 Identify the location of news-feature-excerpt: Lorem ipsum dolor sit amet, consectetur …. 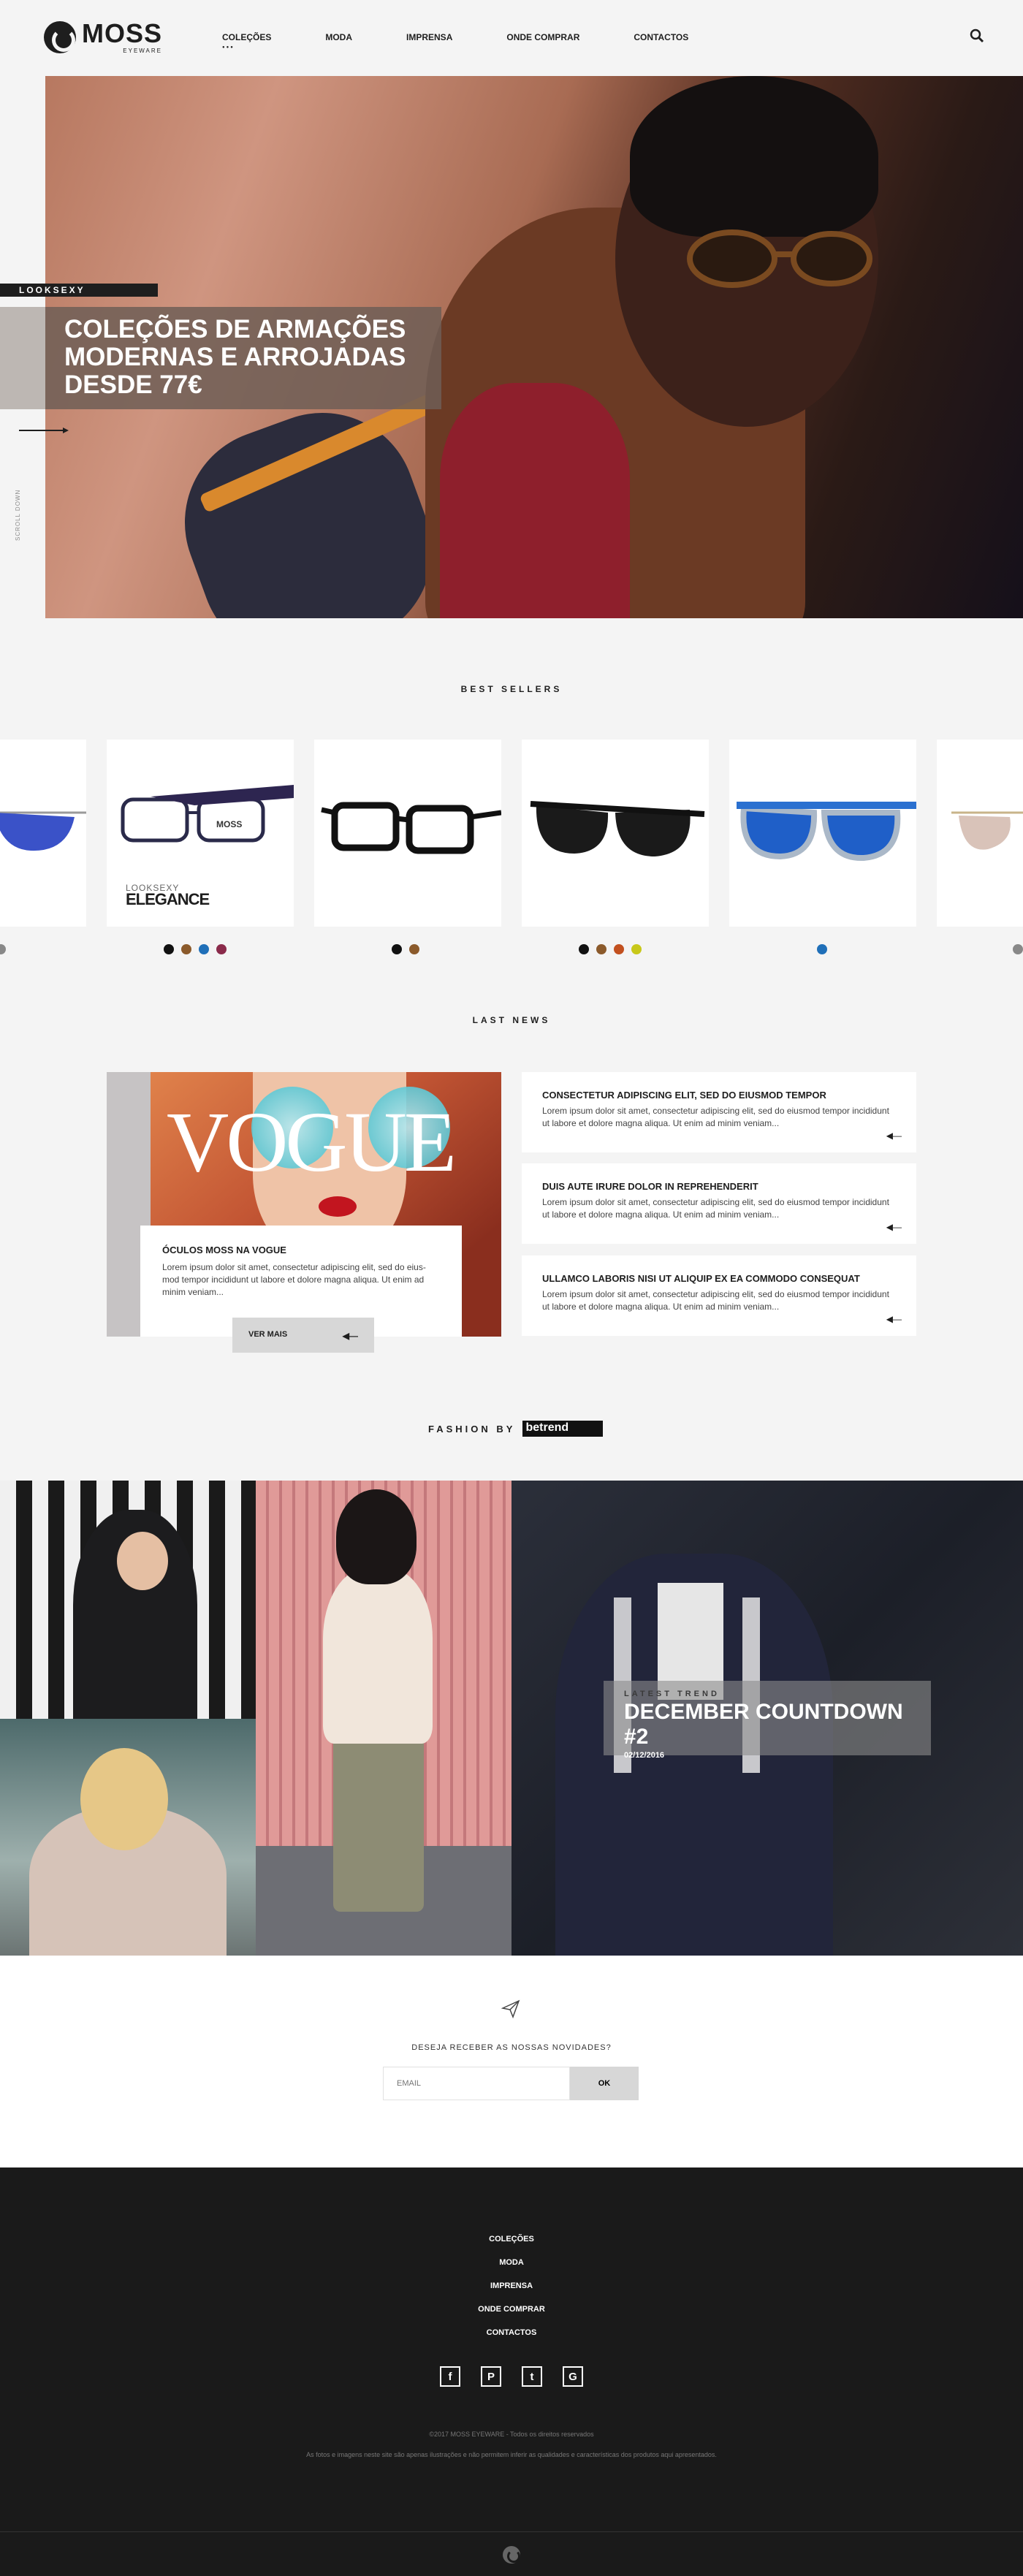
(294, 1279).